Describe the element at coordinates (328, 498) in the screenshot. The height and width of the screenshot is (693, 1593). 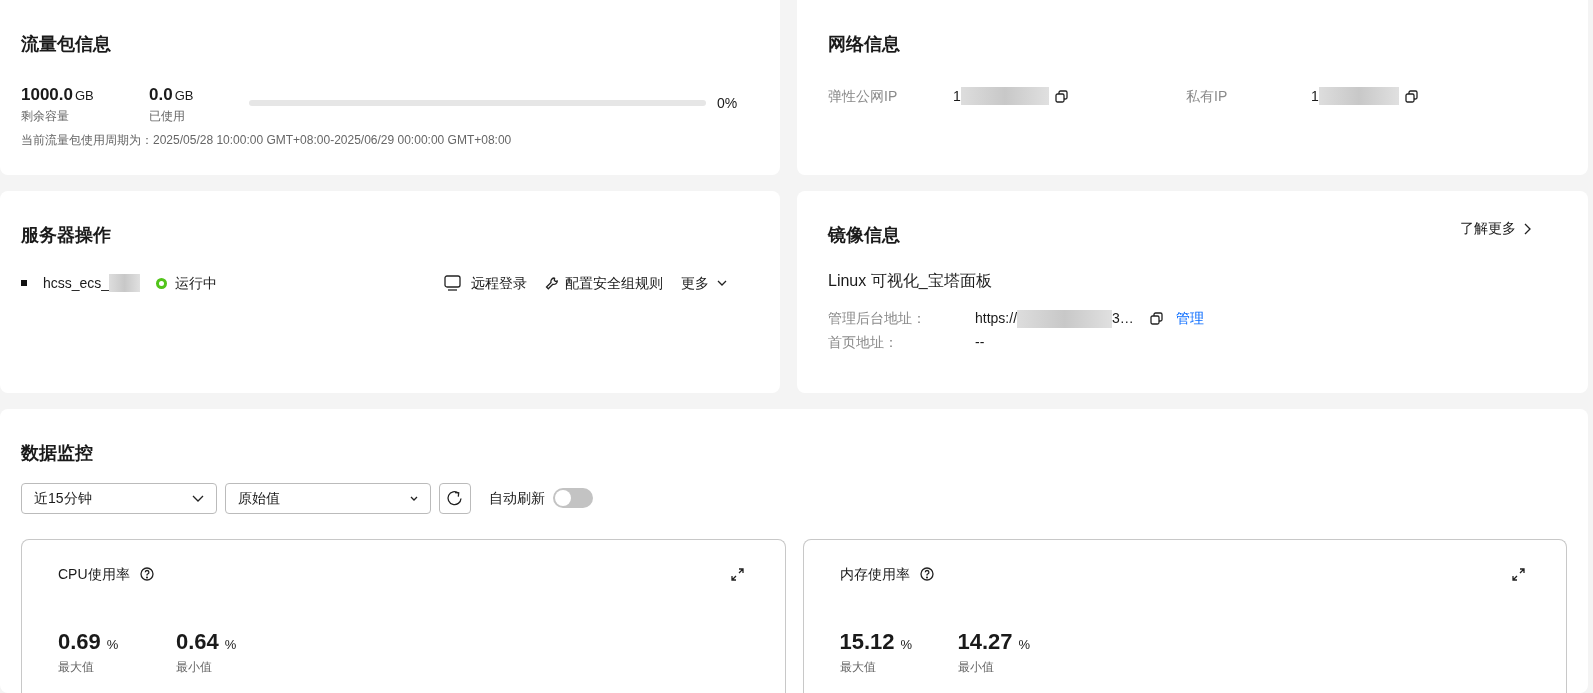
I see `dropdown-select: 原始值` at that location.